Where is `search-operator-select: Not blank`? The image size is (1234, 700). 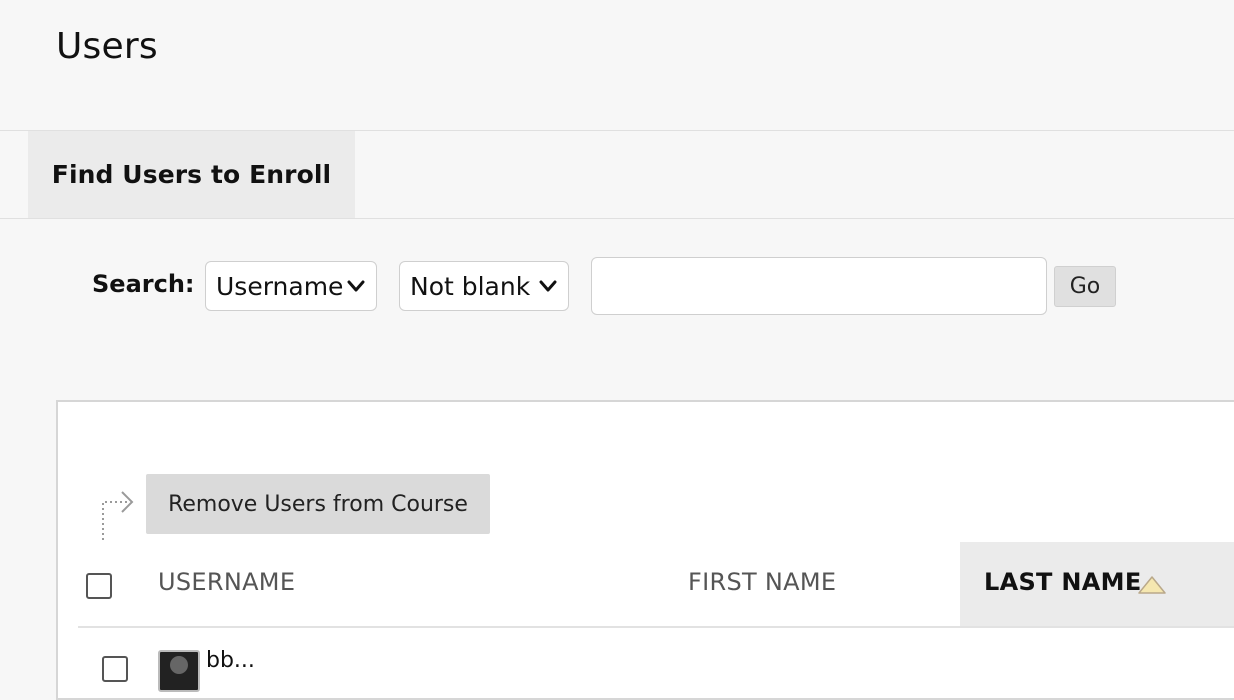 search-operator-select: Not blank is located at coordinates (484, 286).